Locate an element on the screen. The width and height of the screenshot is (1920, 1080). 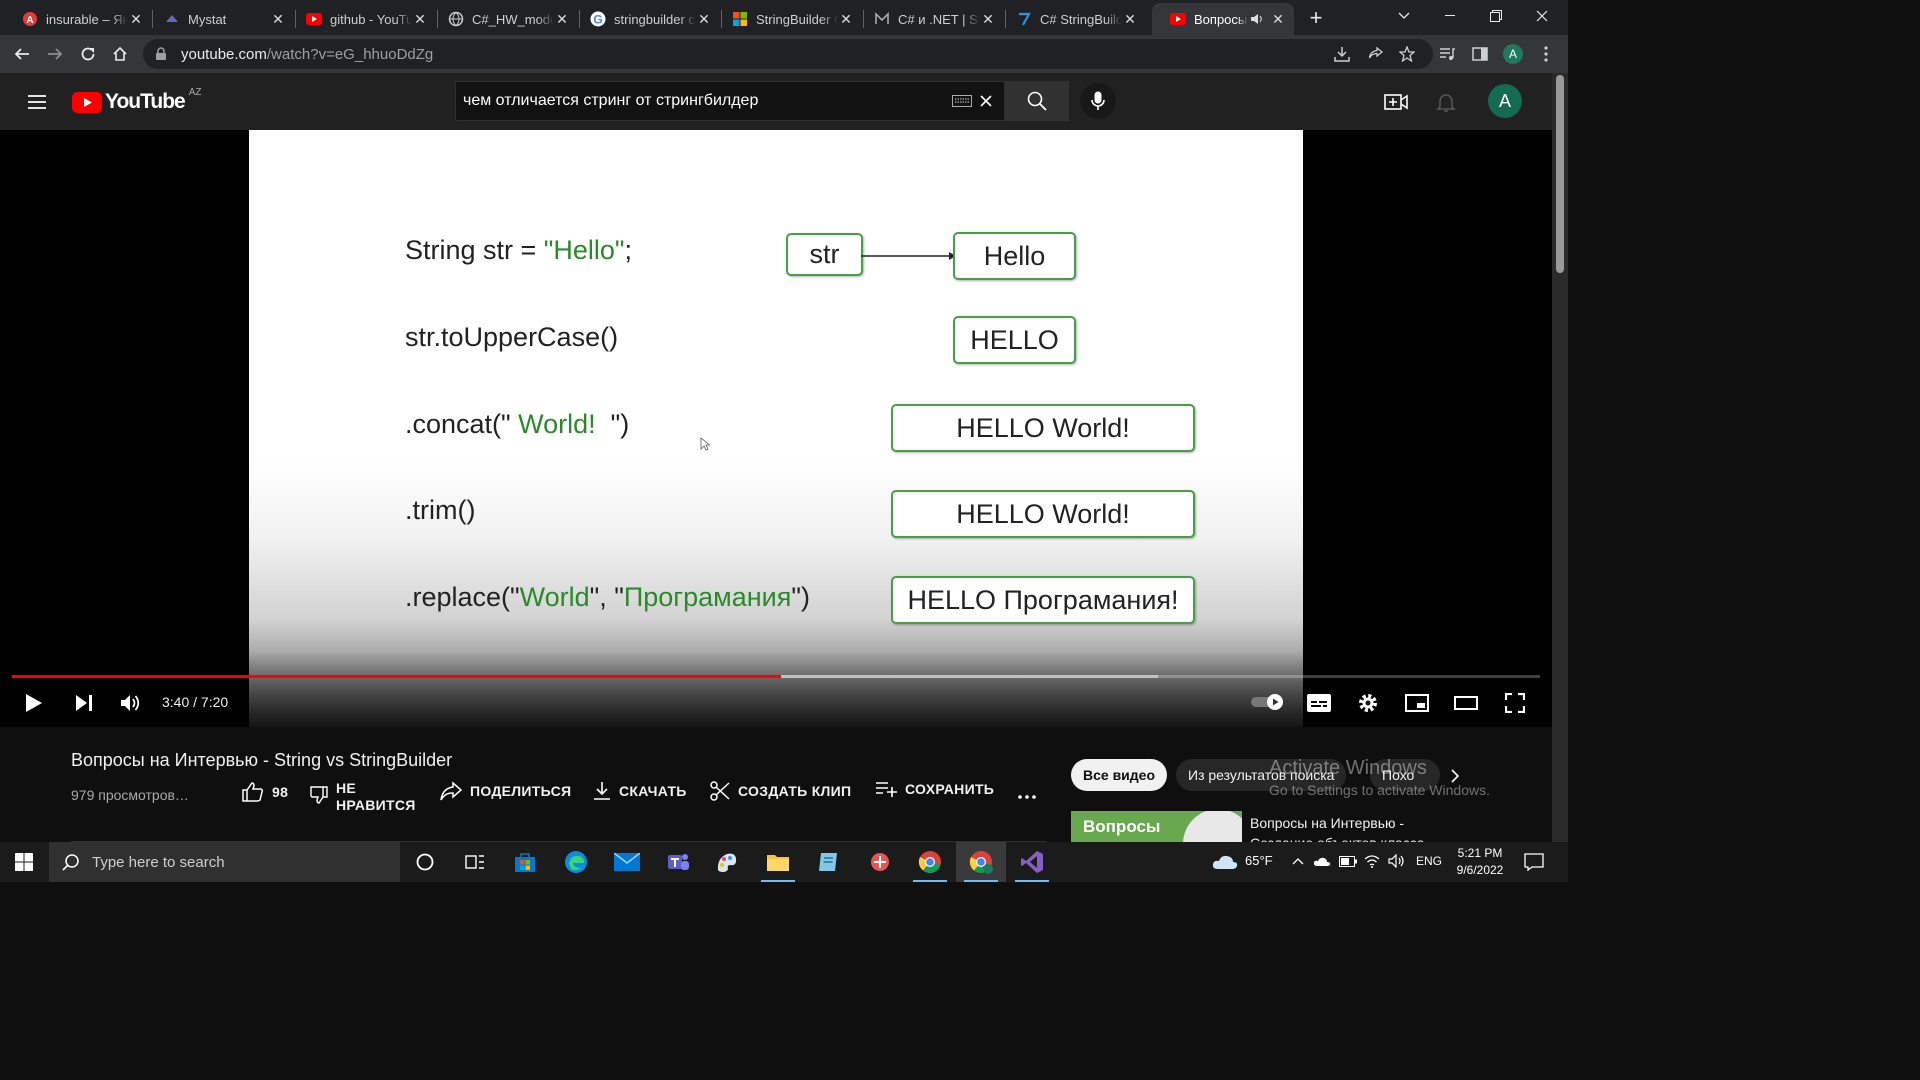
more-actions-icon is located at coordinates (1027, 797).